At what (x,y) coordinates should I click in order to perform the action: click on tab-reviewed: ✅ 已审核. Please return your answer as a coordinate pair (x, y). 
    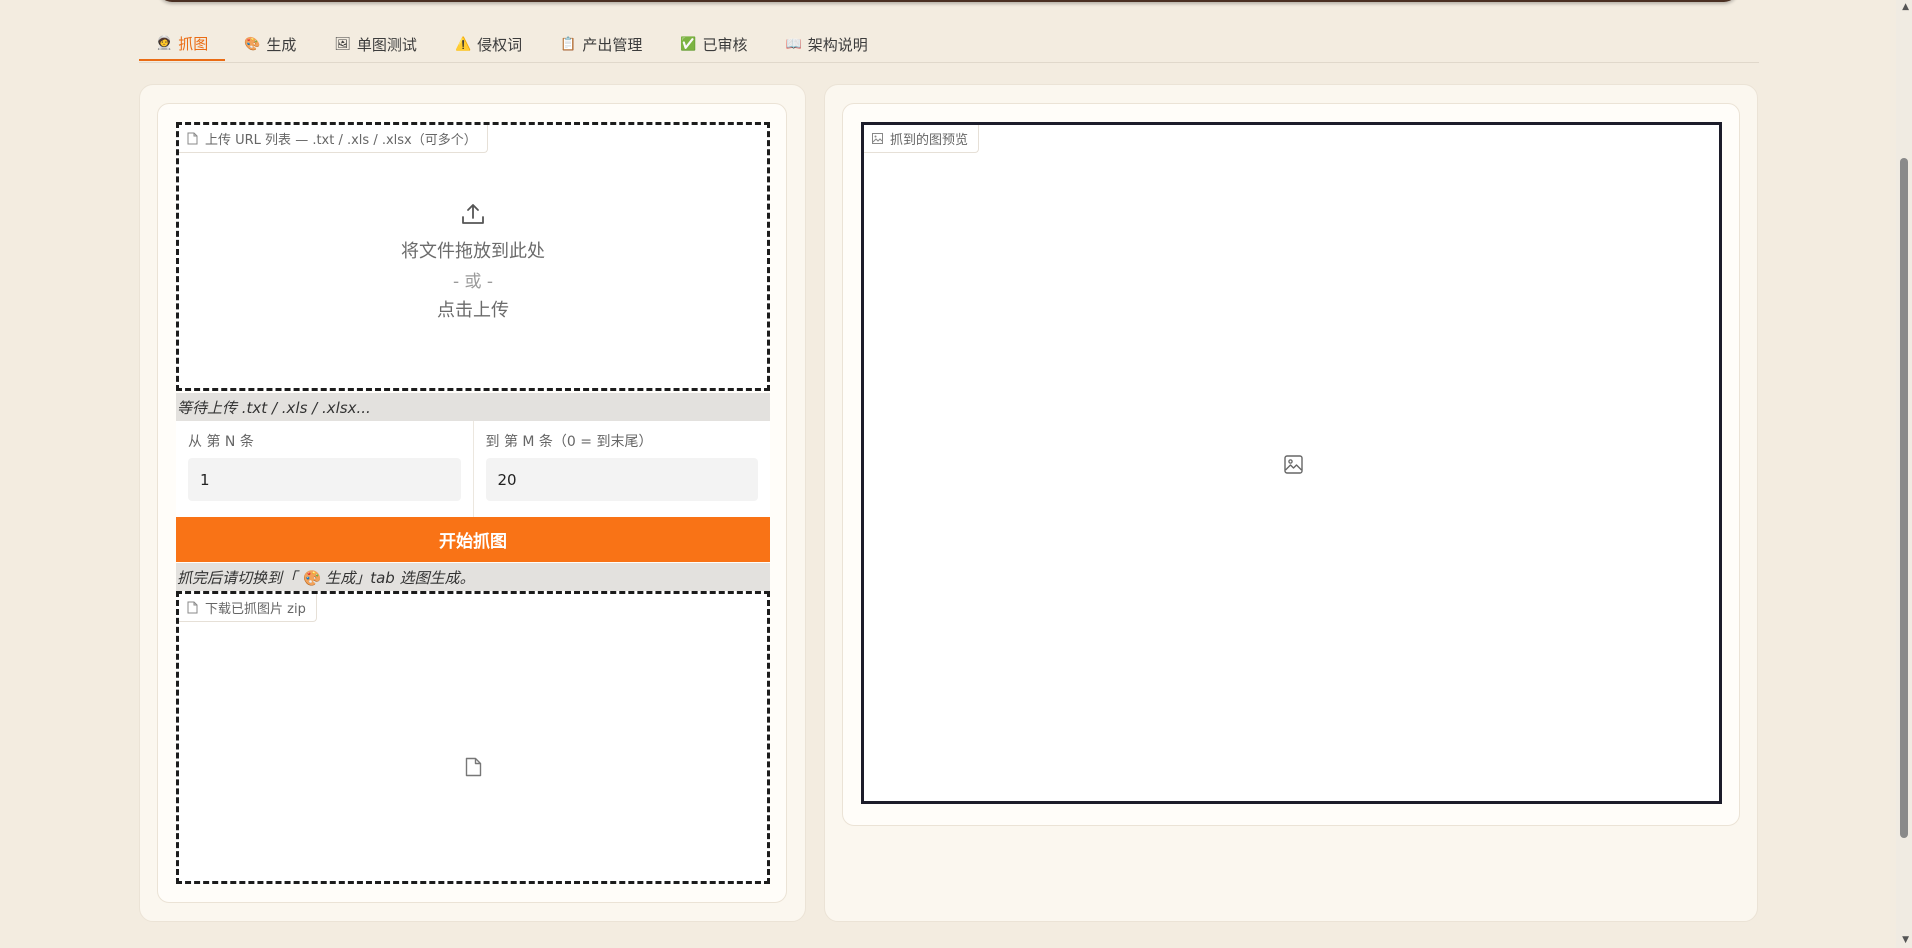
    Looking at the image, I should click on (713, 44).